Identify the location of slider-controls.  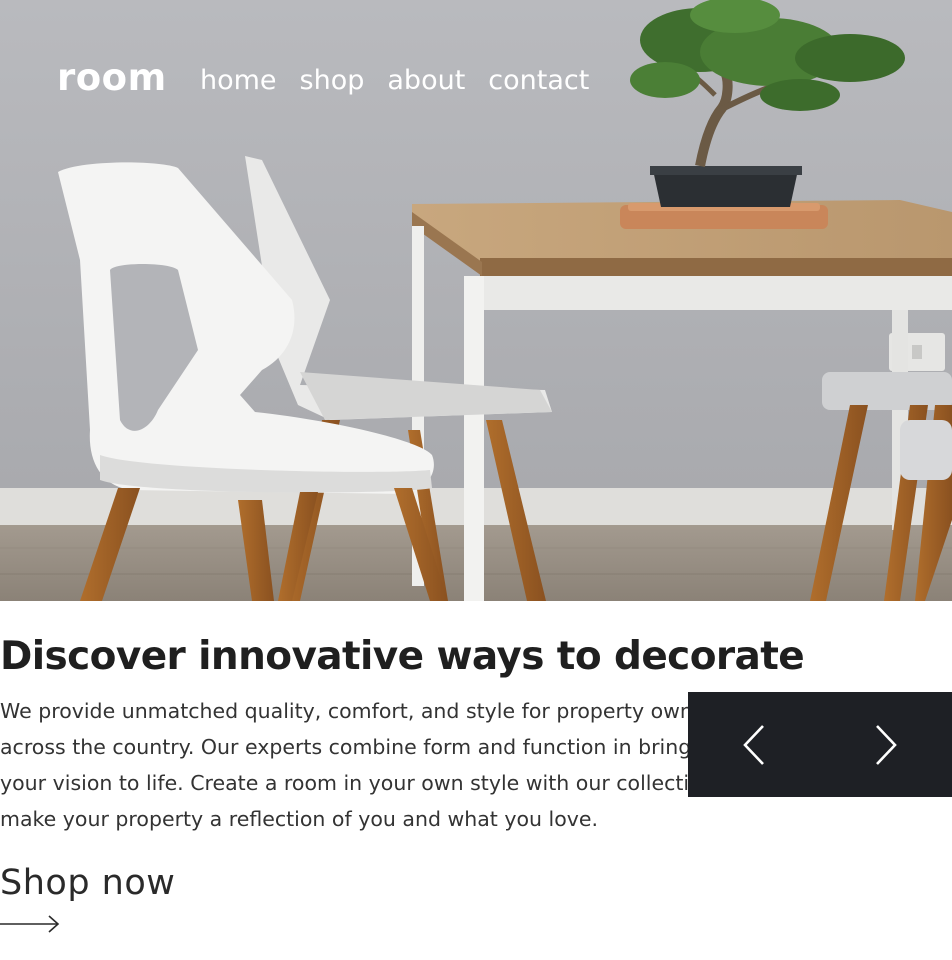
(820, 744).